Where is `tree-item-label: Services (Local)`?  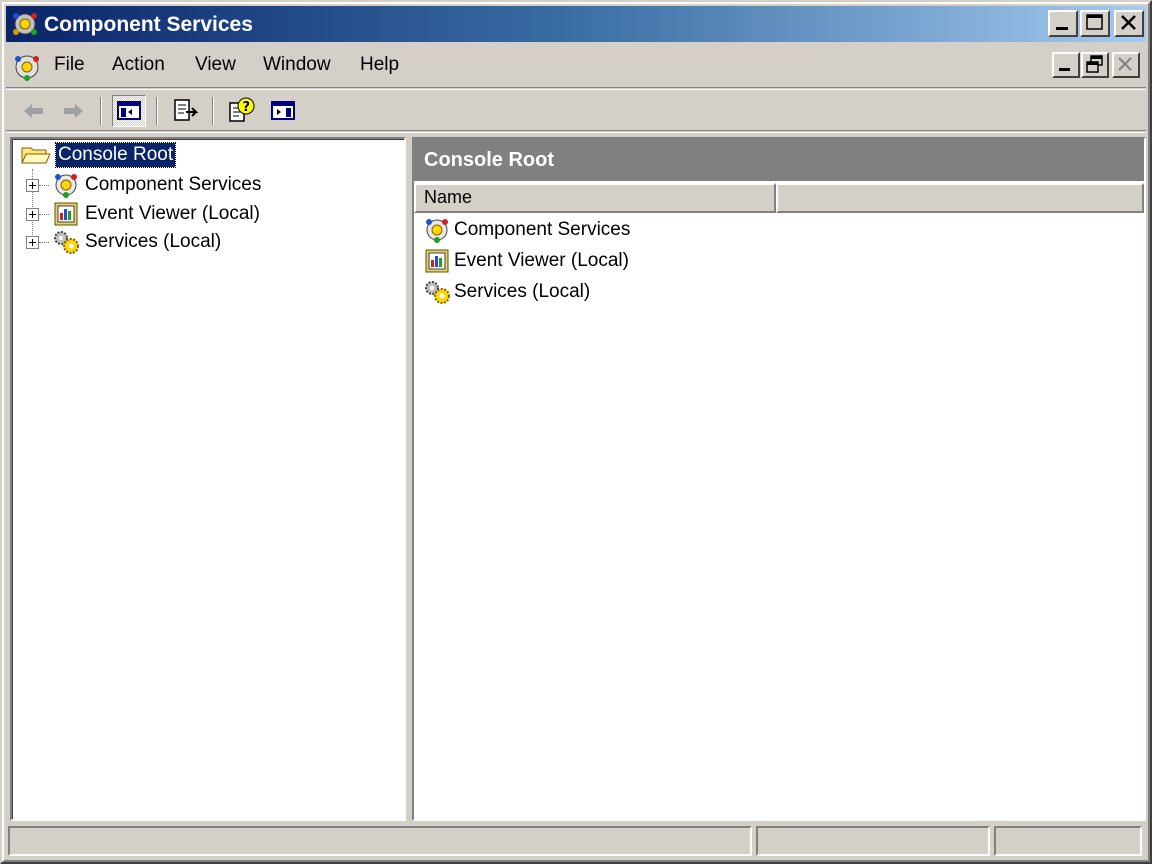
tree-item-label: Services (Local) is located at coordinates (153, 241).